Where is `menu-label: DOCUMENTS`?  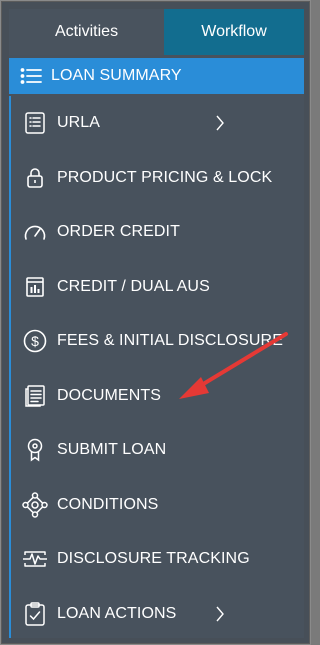 menu-label: DOCUMENTS is located at coordinates (109, 395).